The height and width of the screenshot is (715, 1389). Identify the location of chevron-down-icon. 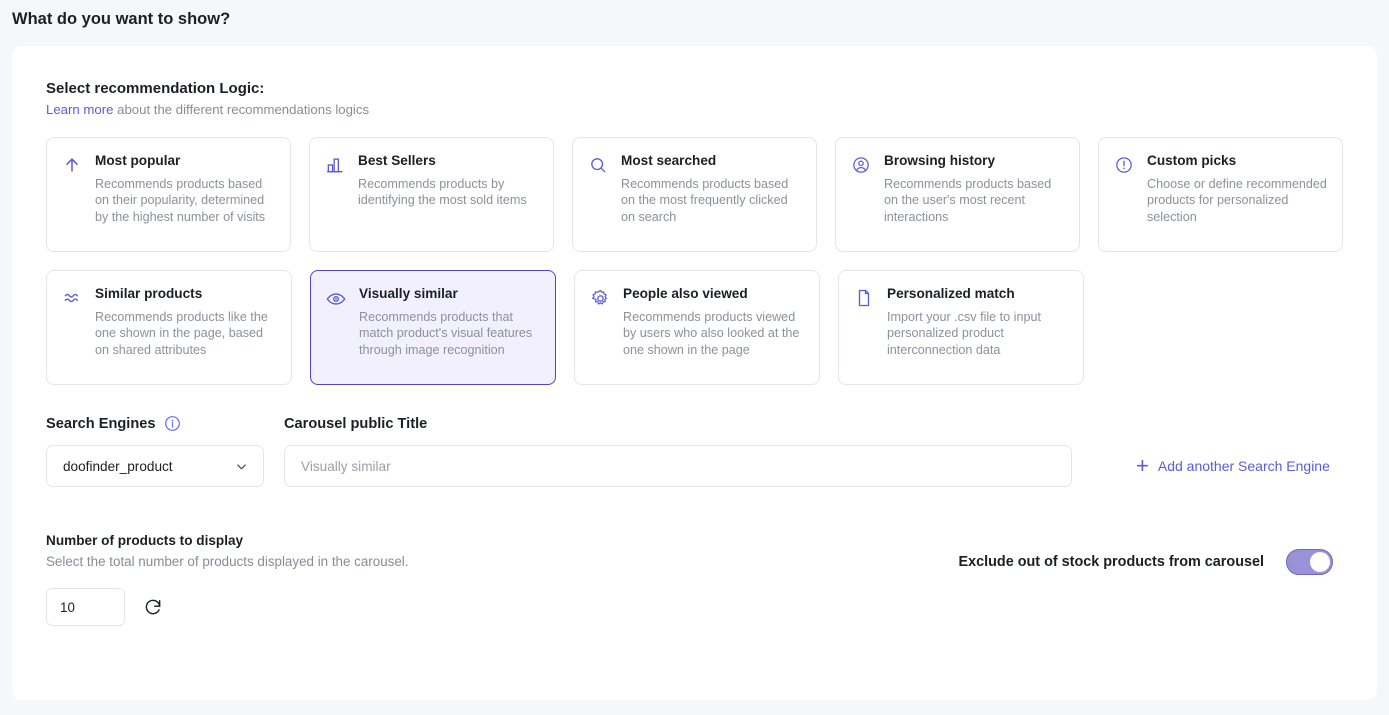
(241, 466).